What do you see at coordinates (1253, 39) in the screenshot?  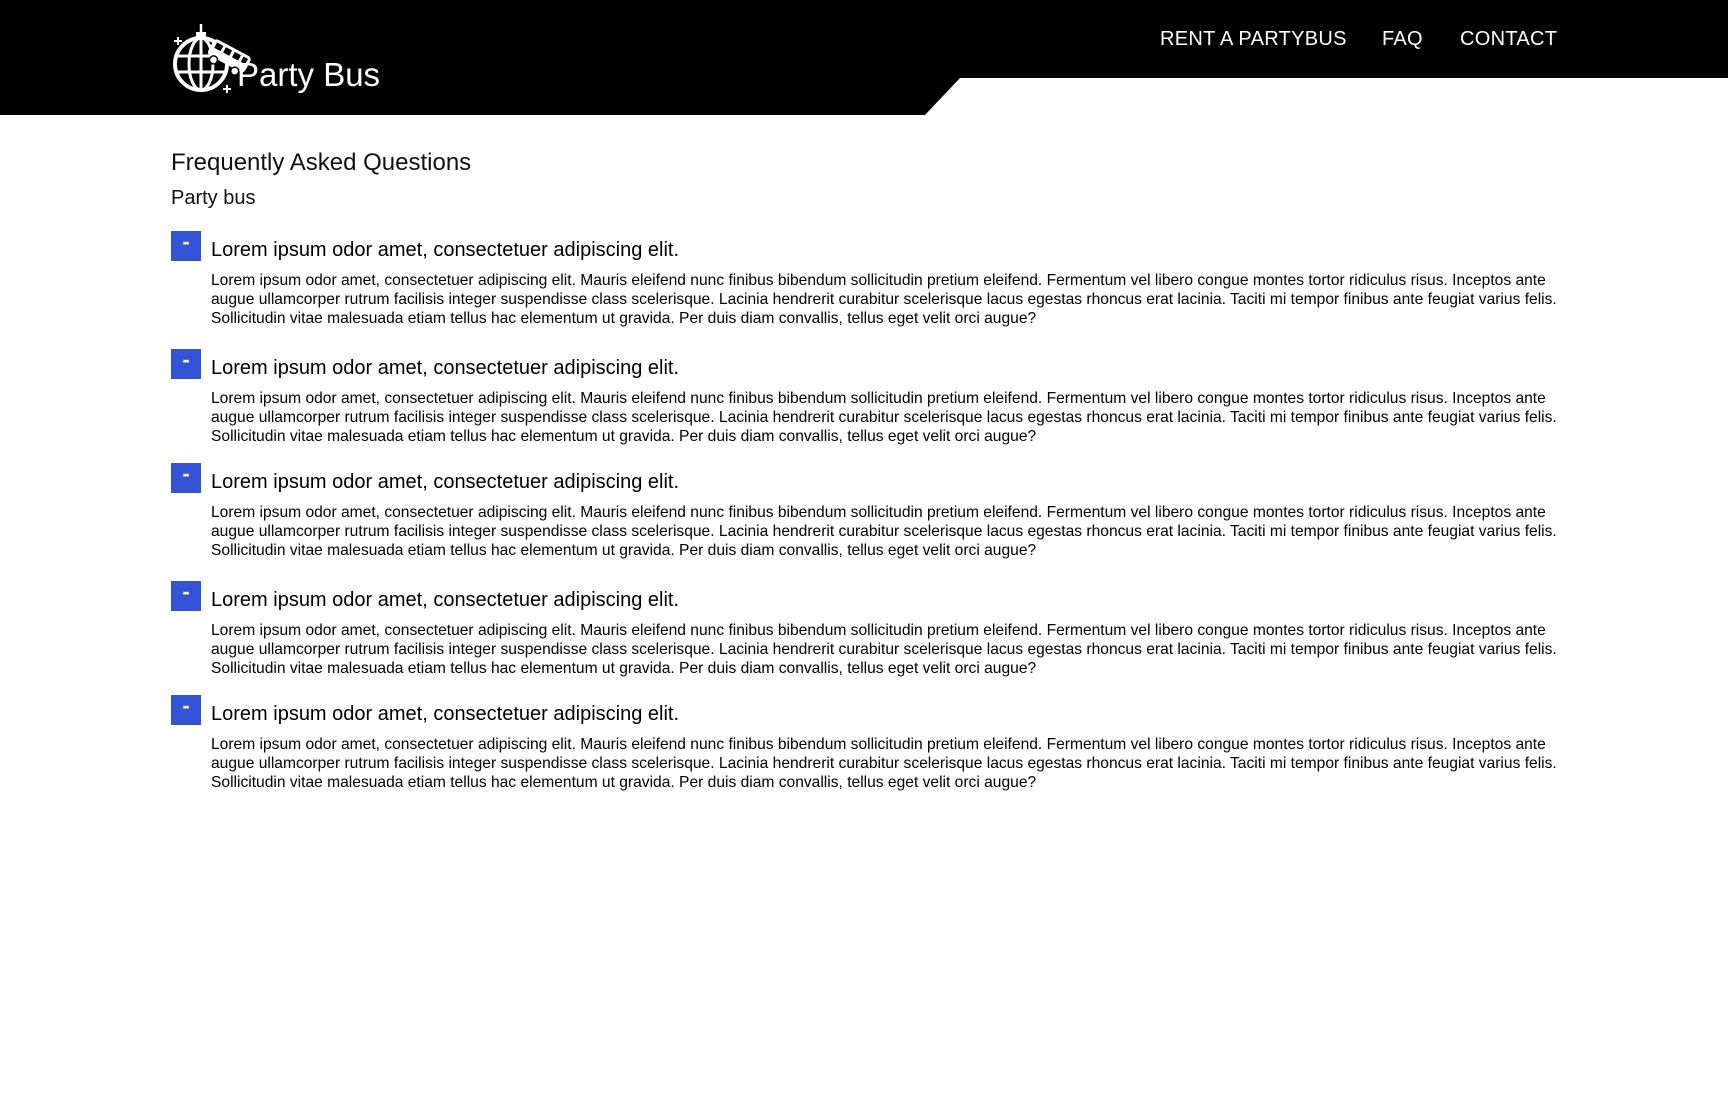 I see `nav-rent-a-partybus: RENT A PARTYBUS` at bounding box center [1253, 39].